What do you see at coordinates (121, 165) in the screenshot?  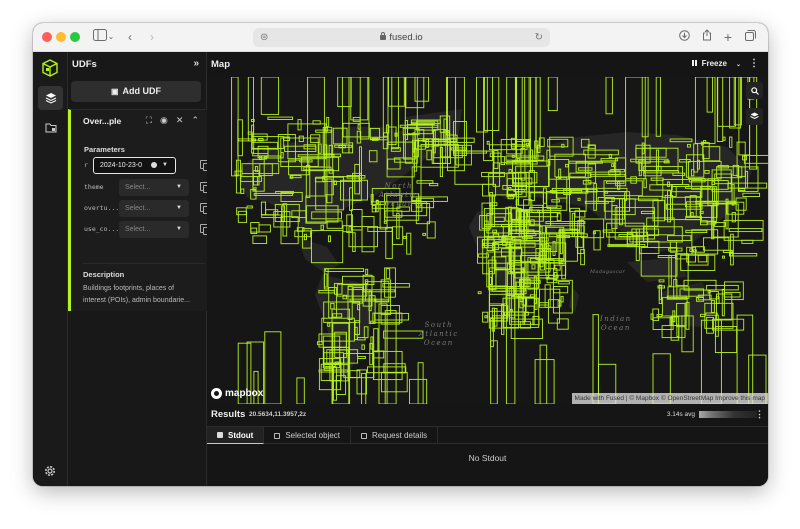 I see `param-value: 2024-10-23-0` at bounding box center [121, 165].